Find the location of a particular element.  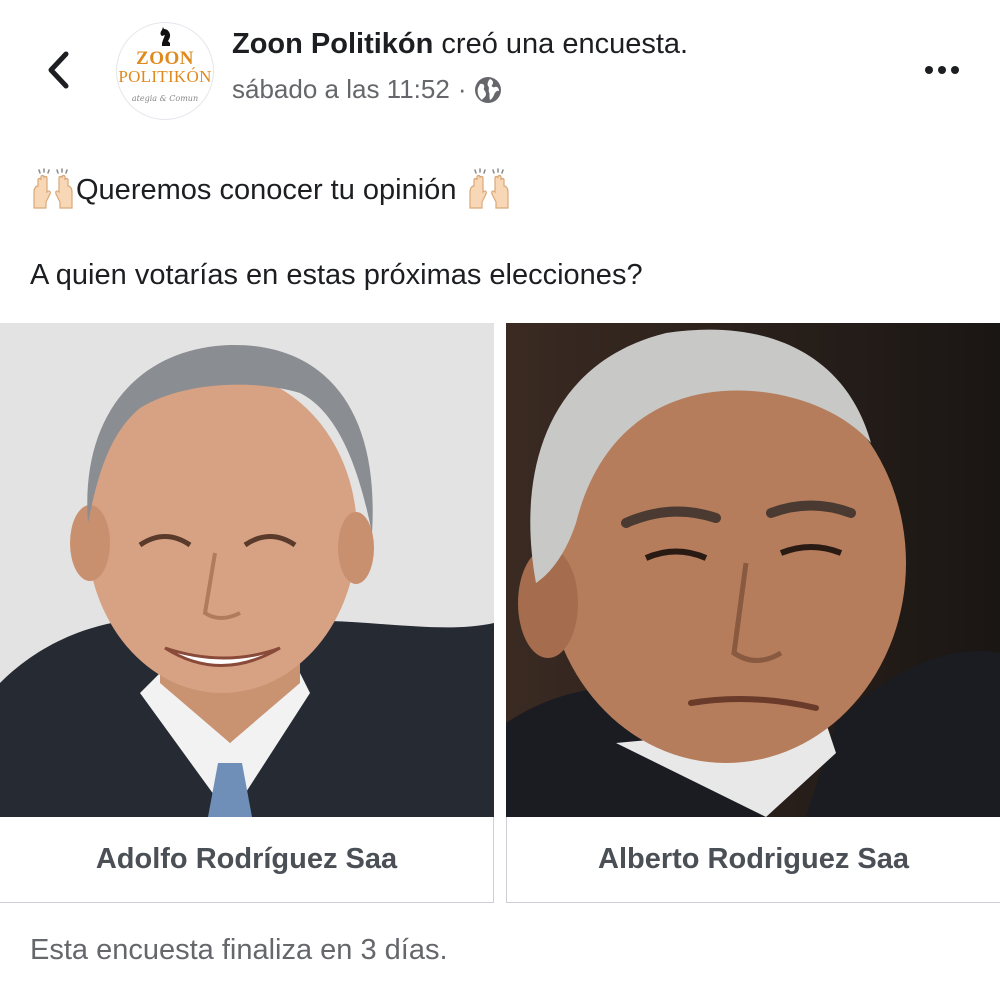

page-name-link: Zoon Politikón is located at coordinates (332, 44).